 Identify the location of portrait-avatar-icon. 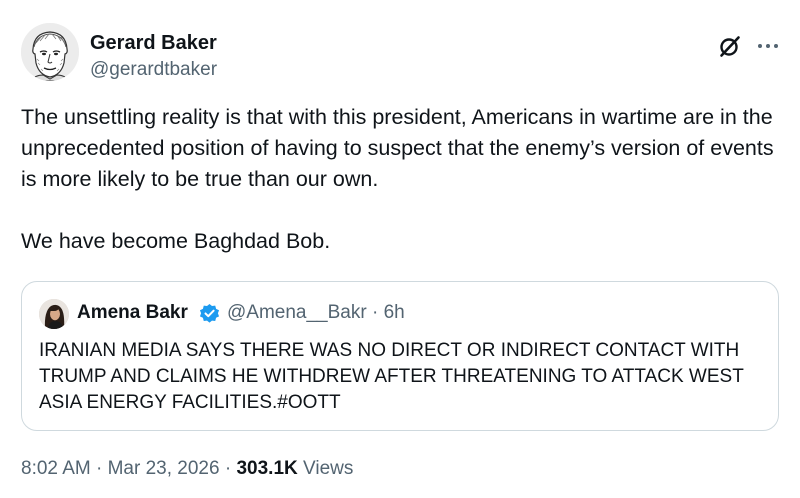
(54, 314).